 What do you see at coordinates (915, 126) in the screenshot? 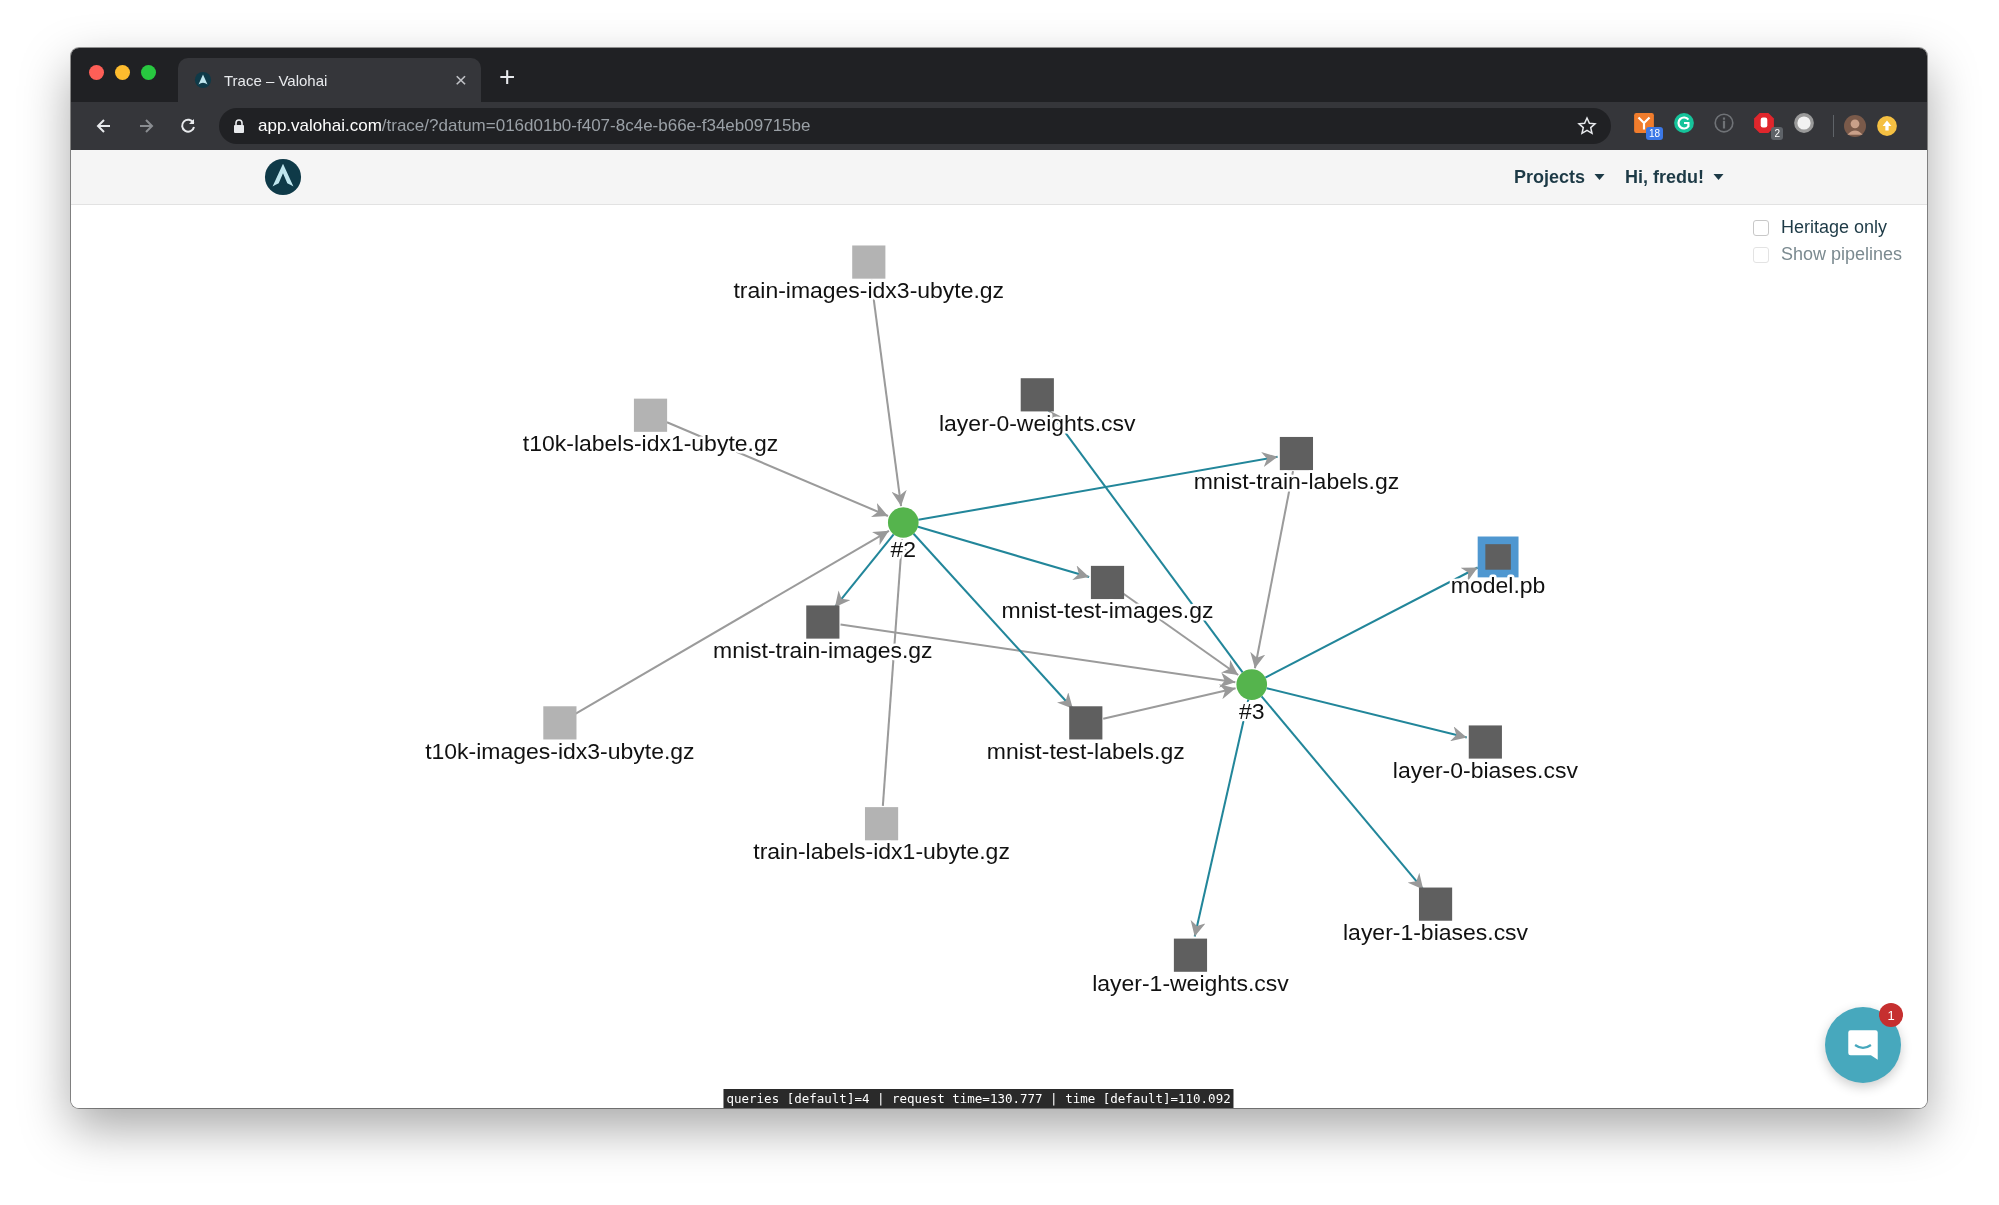
I see `address-bar: app.valohai.com/trace/?datum=016d01b0-f407-8c4e-b66e-f34eb09715be` at bounding box center [915, 126].